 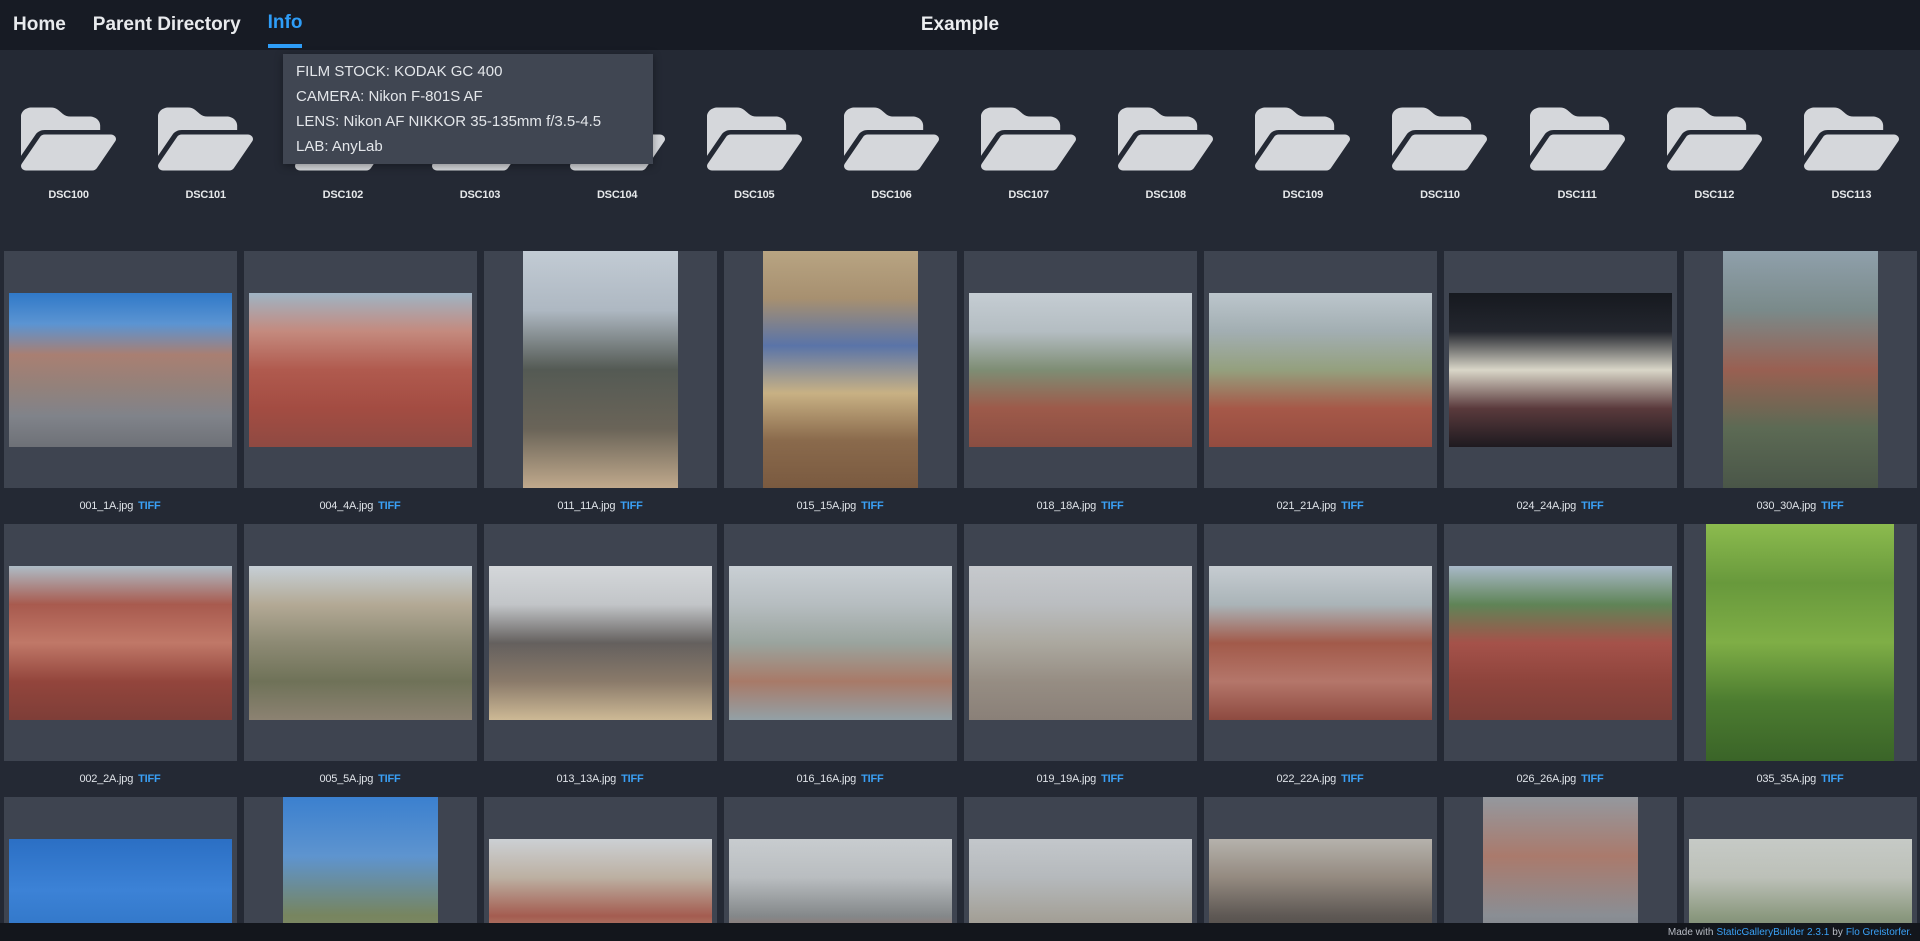 I want to click on gallery-cell, so click(x=840, y=869).